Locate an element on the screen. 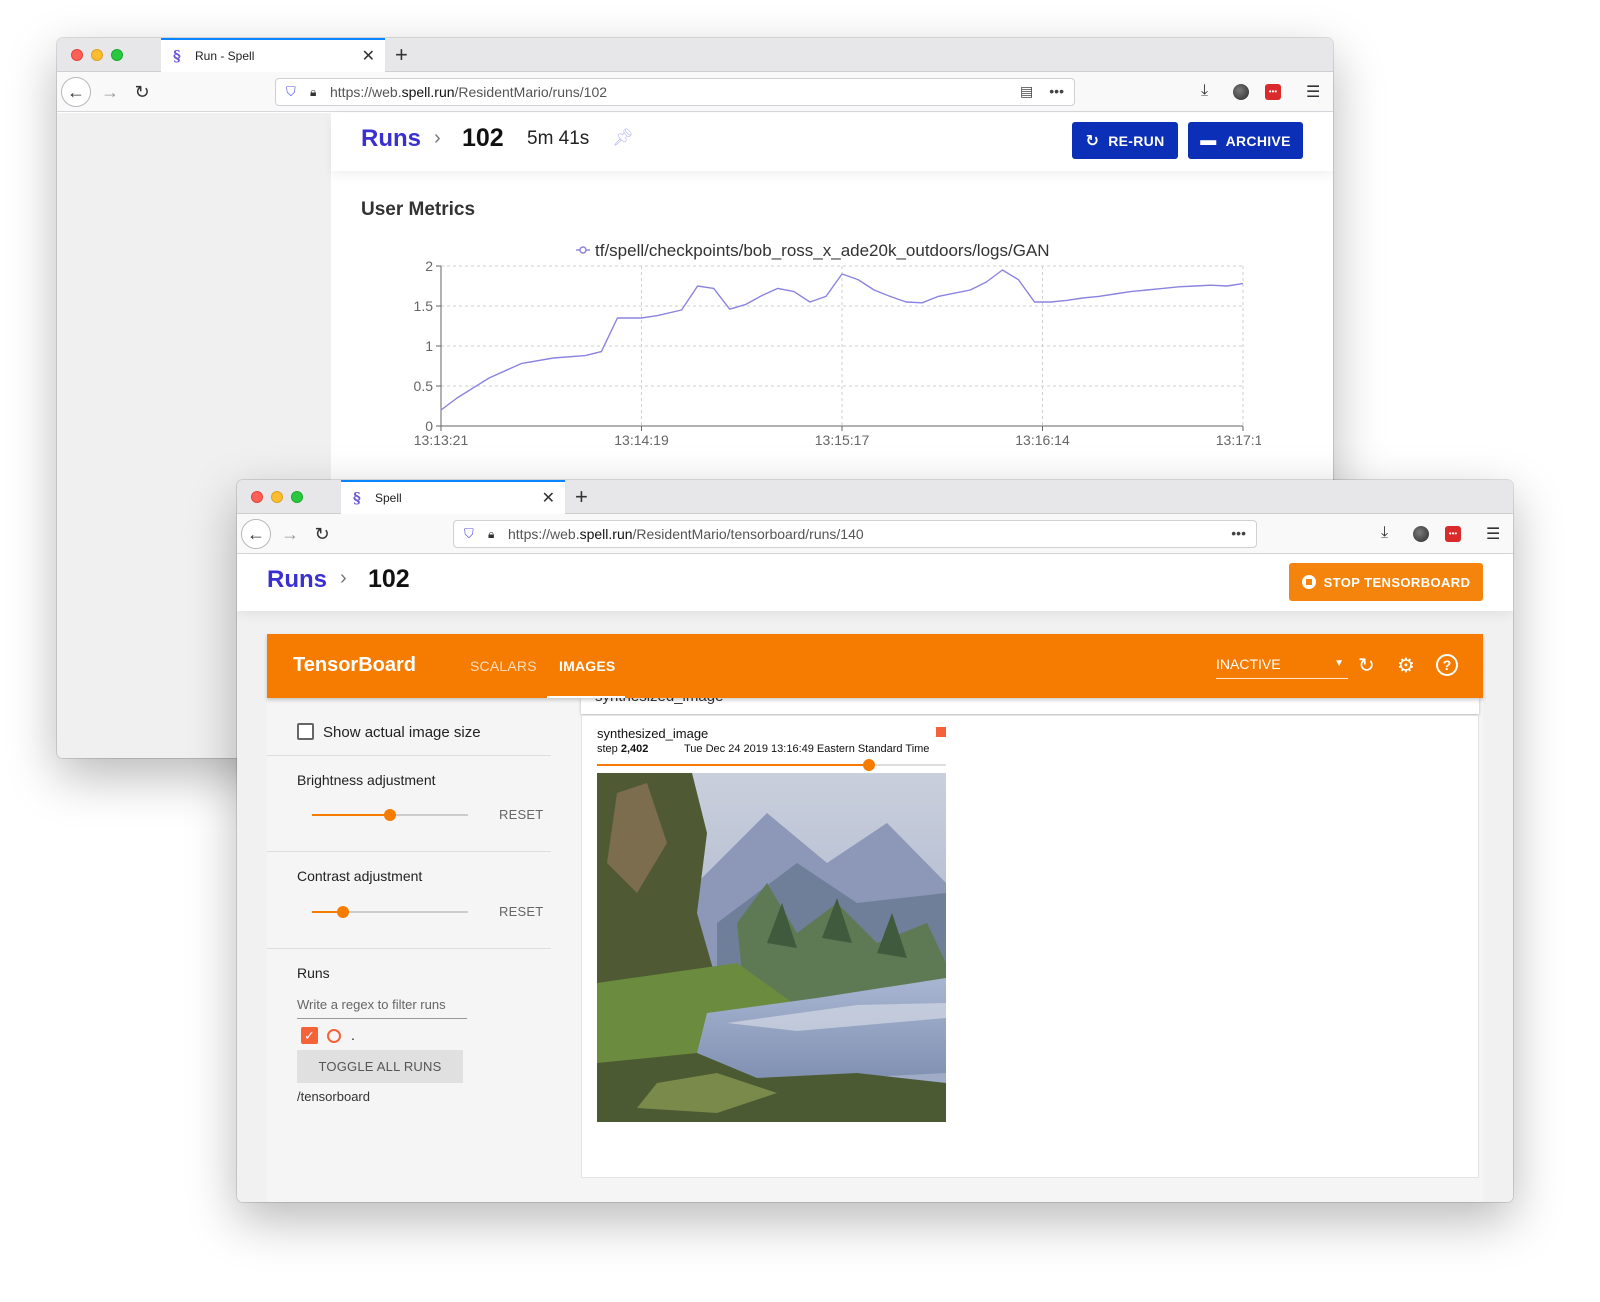 The height and width of the screenshot is (1302, 1600). browser-tab-run: § Run - Spell ✕ is located at coordinates (273, 55).